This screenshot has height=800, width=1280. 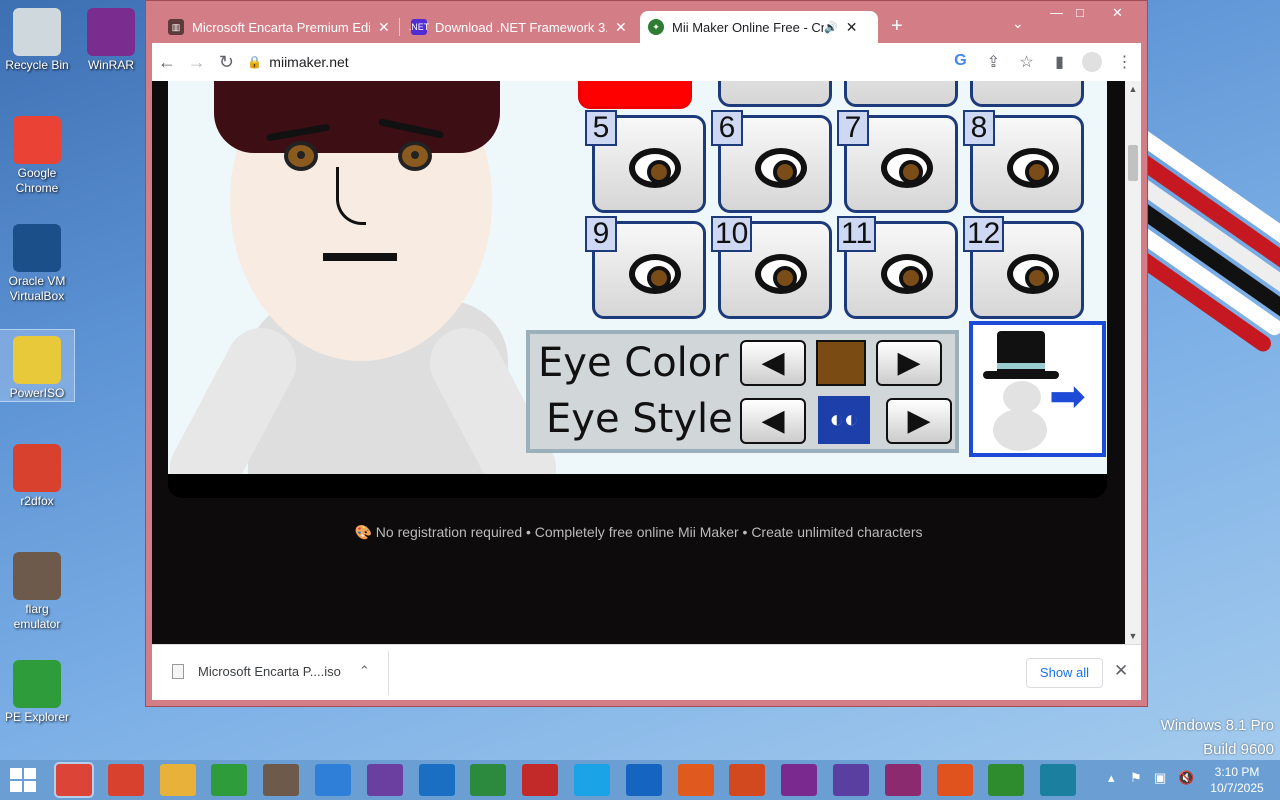 I want to click on desktop-icon: r2dfox, so click(x=37, y=473).